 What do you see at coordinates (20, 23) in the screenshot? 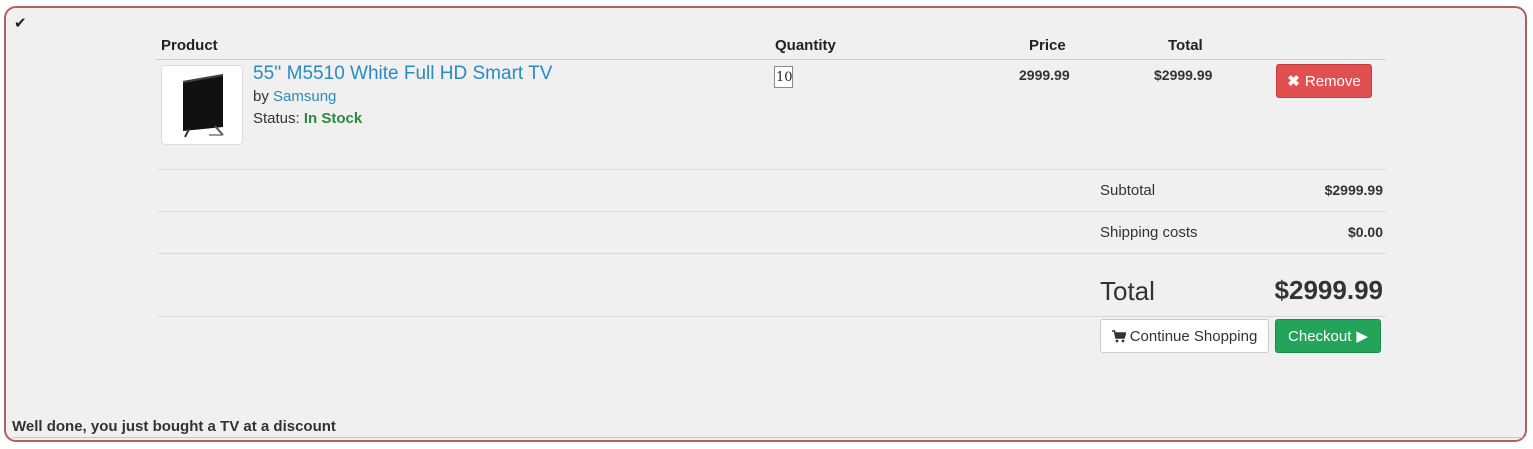
I see `checkmark-icon: ✔` at bounding box center [20, 23].